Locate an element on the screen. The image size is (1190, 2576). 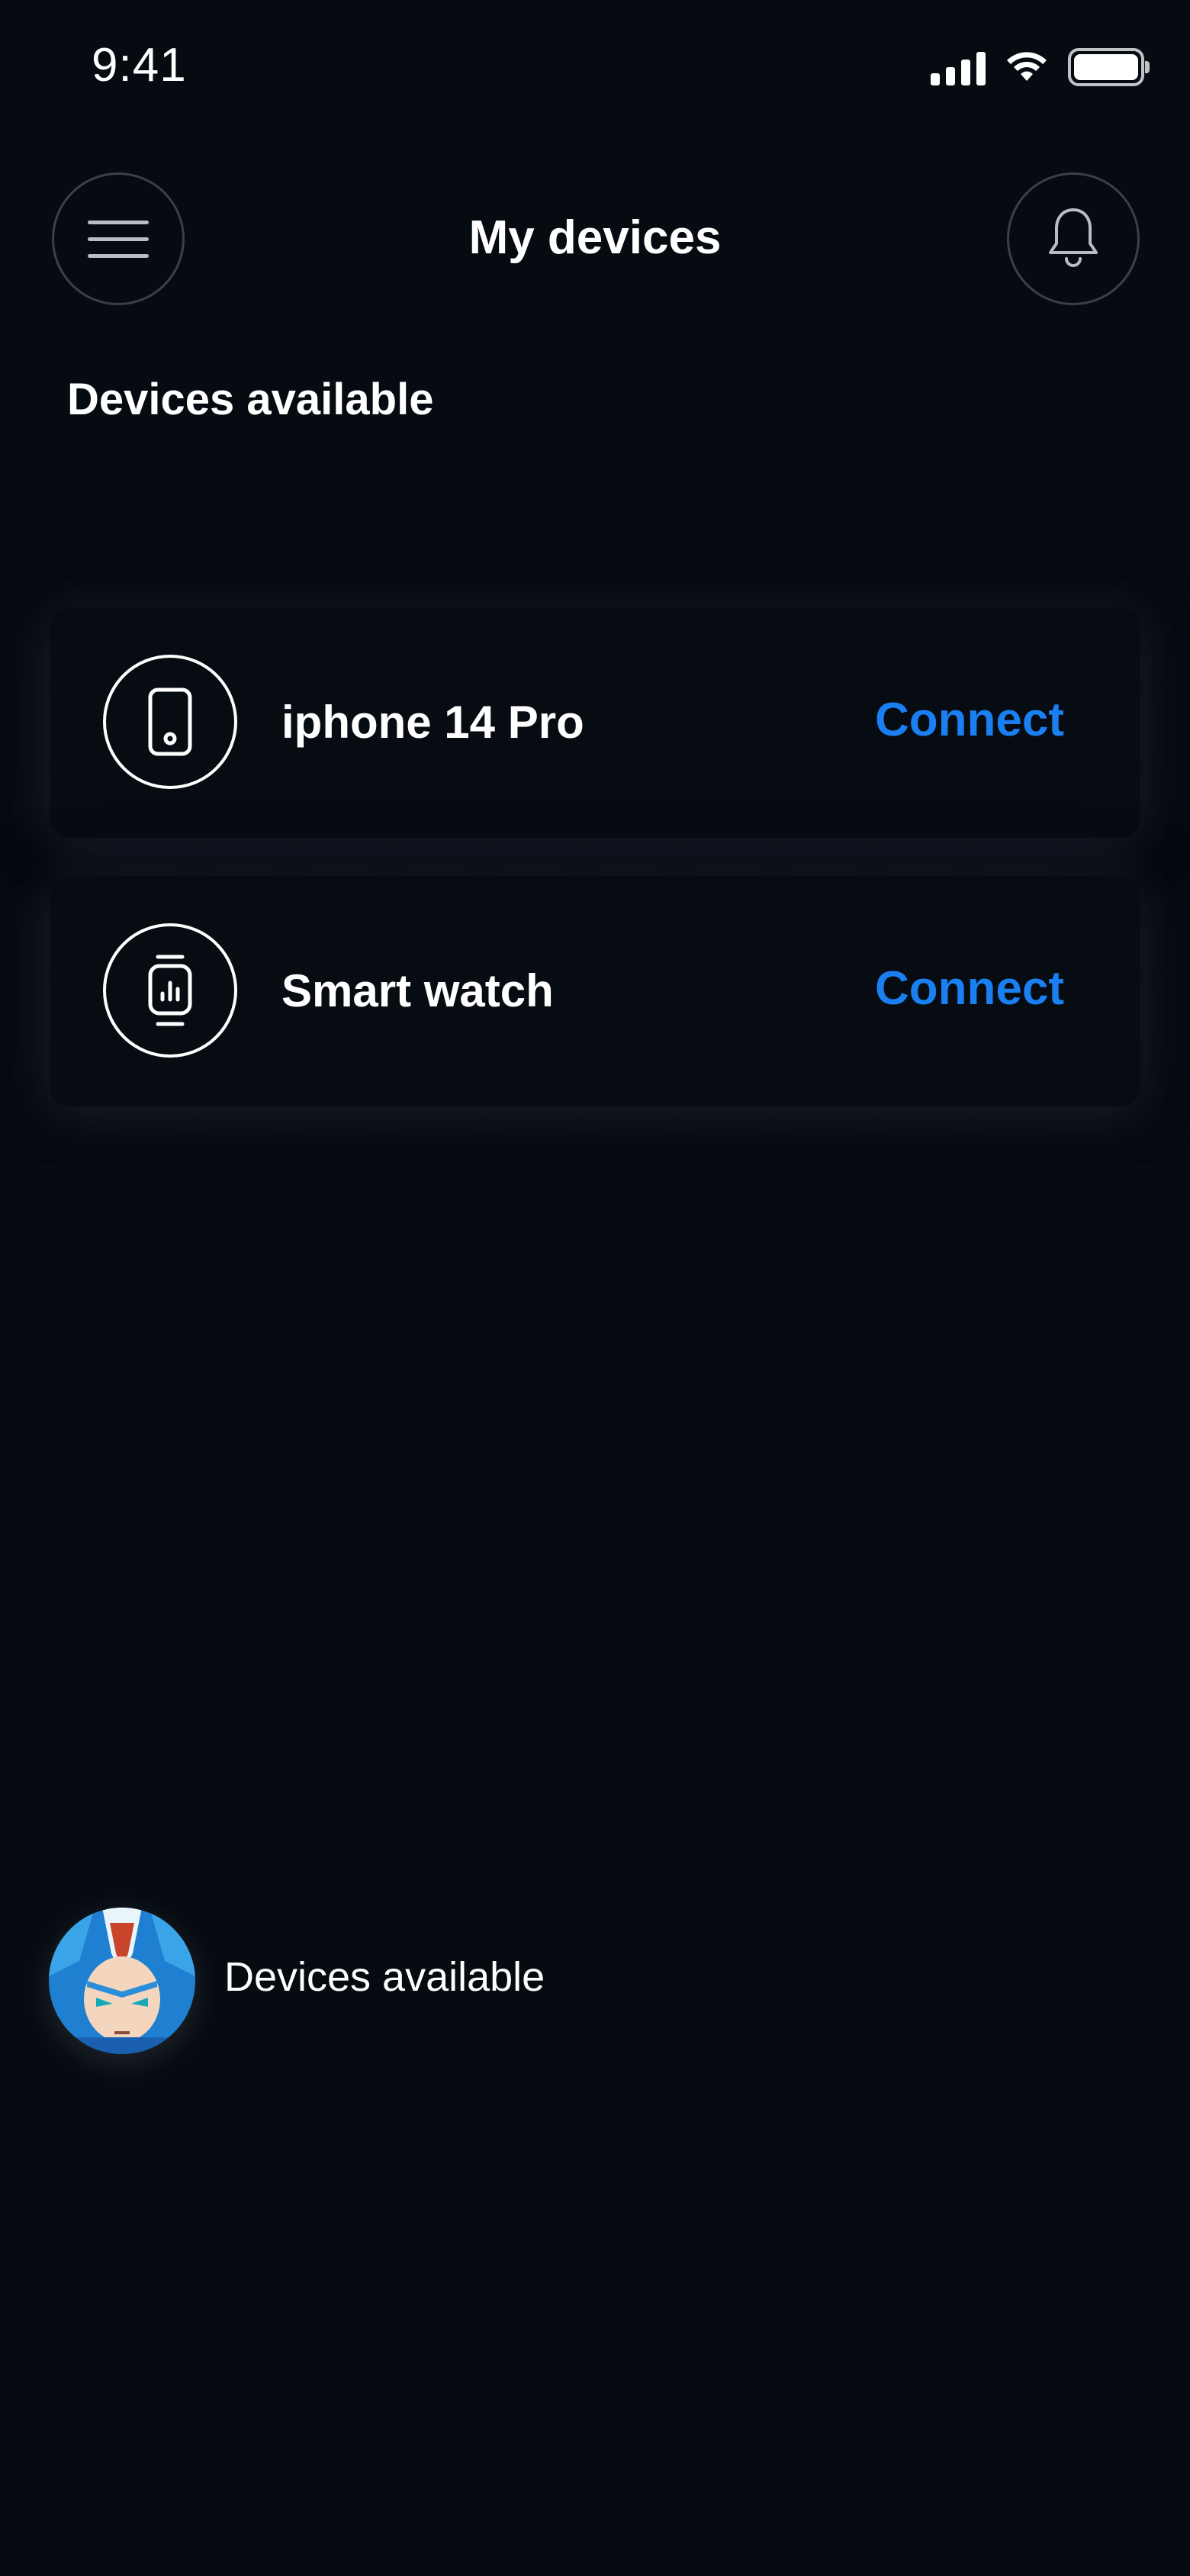
wifi-icon is located at coordinates (1027, 66).